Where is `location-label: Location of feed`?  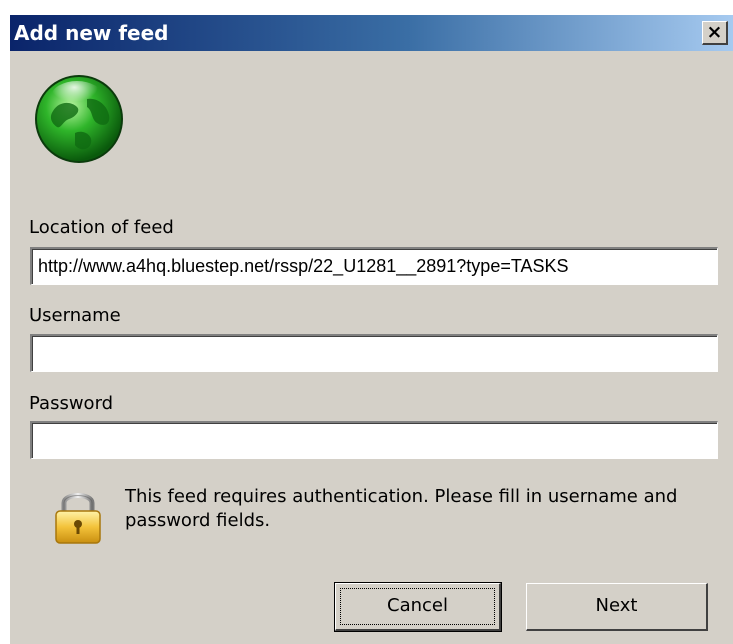 location-label: Location of feed is located at coordinates (101, 227).